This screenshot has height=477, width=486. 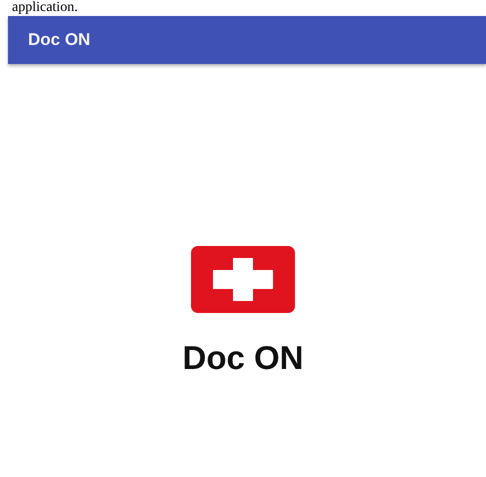 I want to click on app-name: Doc ON, so click(x=243, y=358).